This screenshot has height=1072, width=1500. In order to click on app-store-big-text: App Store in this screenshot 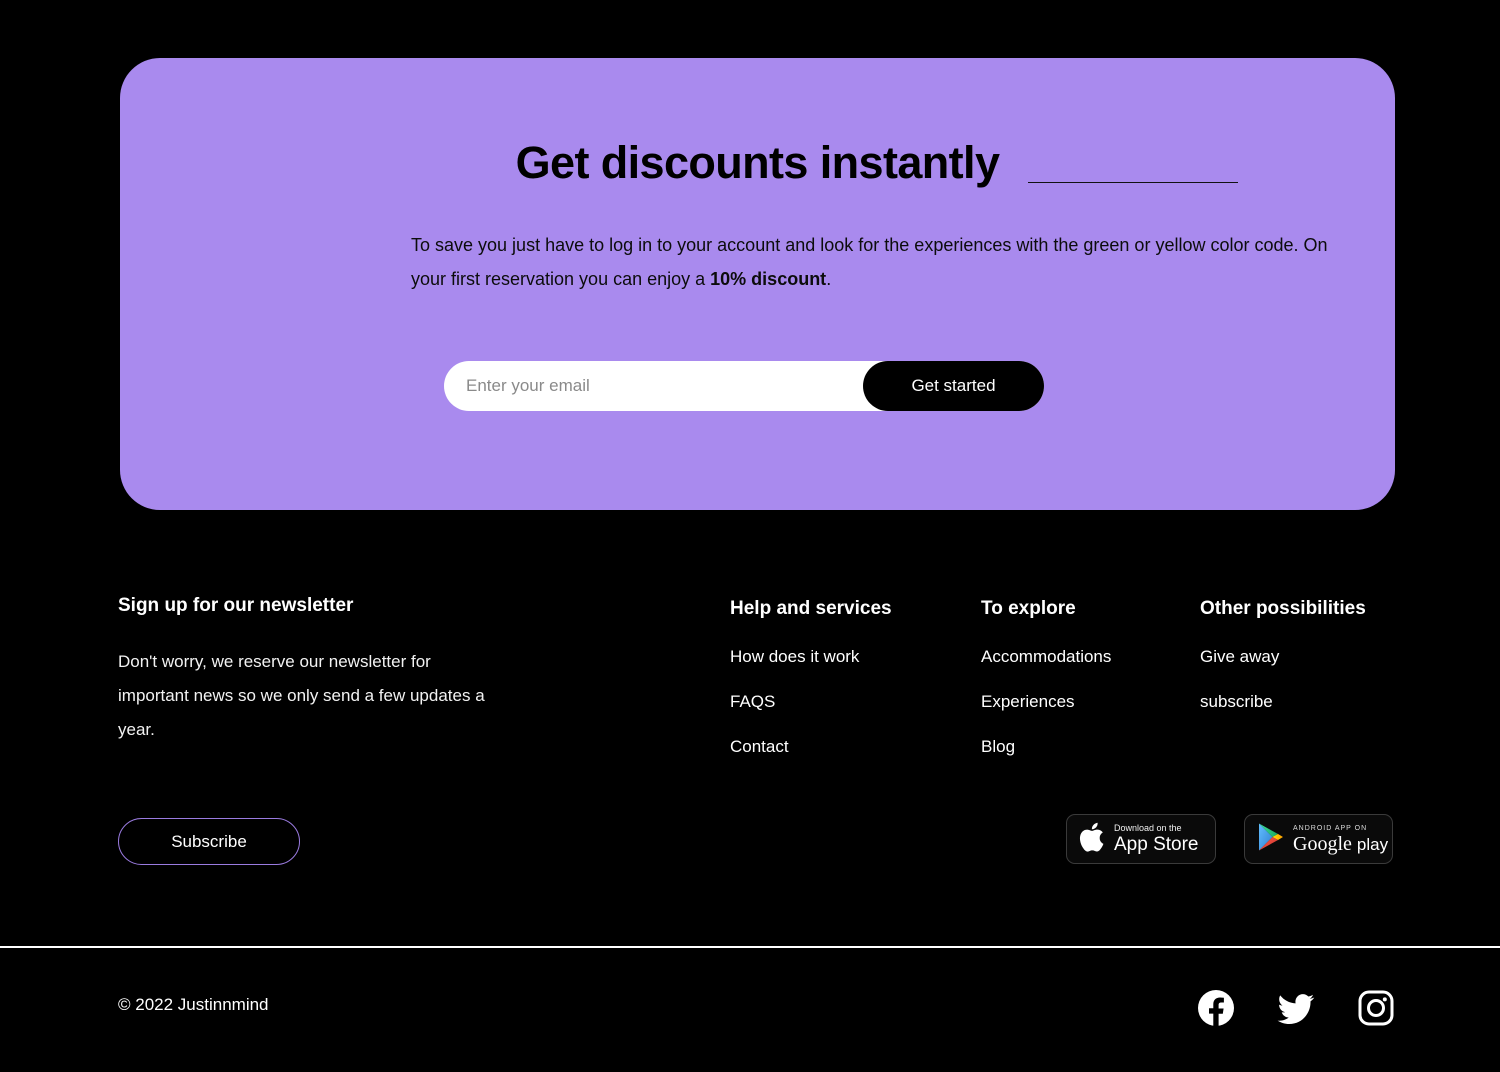, I will do `click(1156, 844)`.